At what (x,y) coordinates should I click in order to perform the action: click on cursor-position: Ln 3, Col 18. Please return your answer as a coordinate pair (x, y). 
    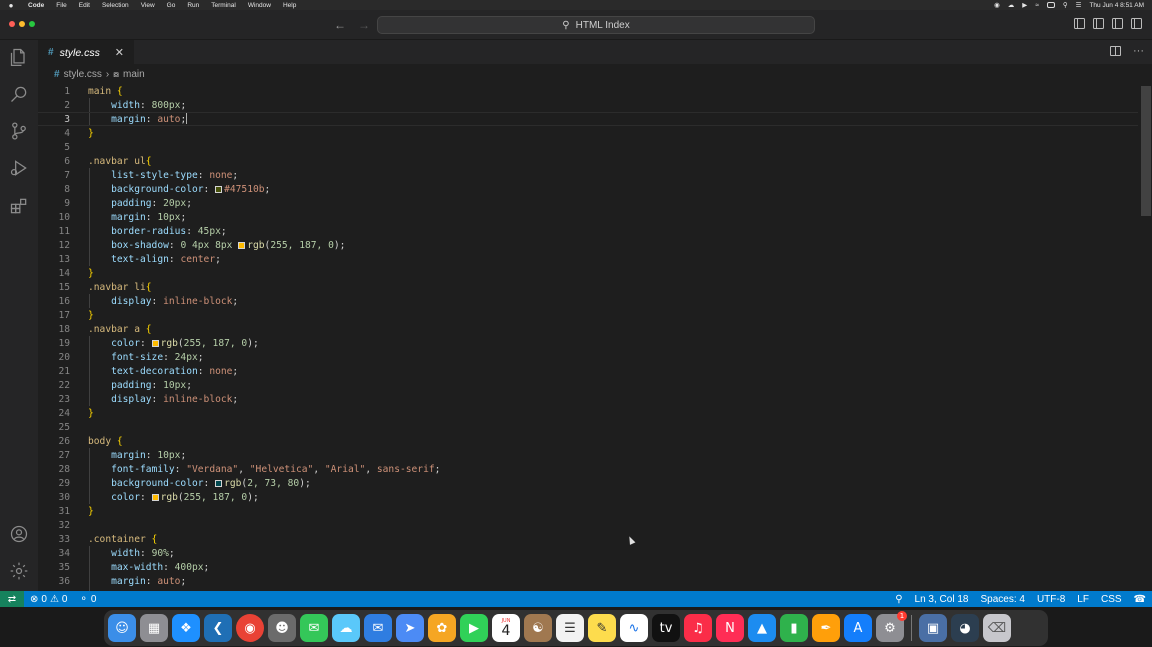
    Looking at the image, I should click on (942, 599).